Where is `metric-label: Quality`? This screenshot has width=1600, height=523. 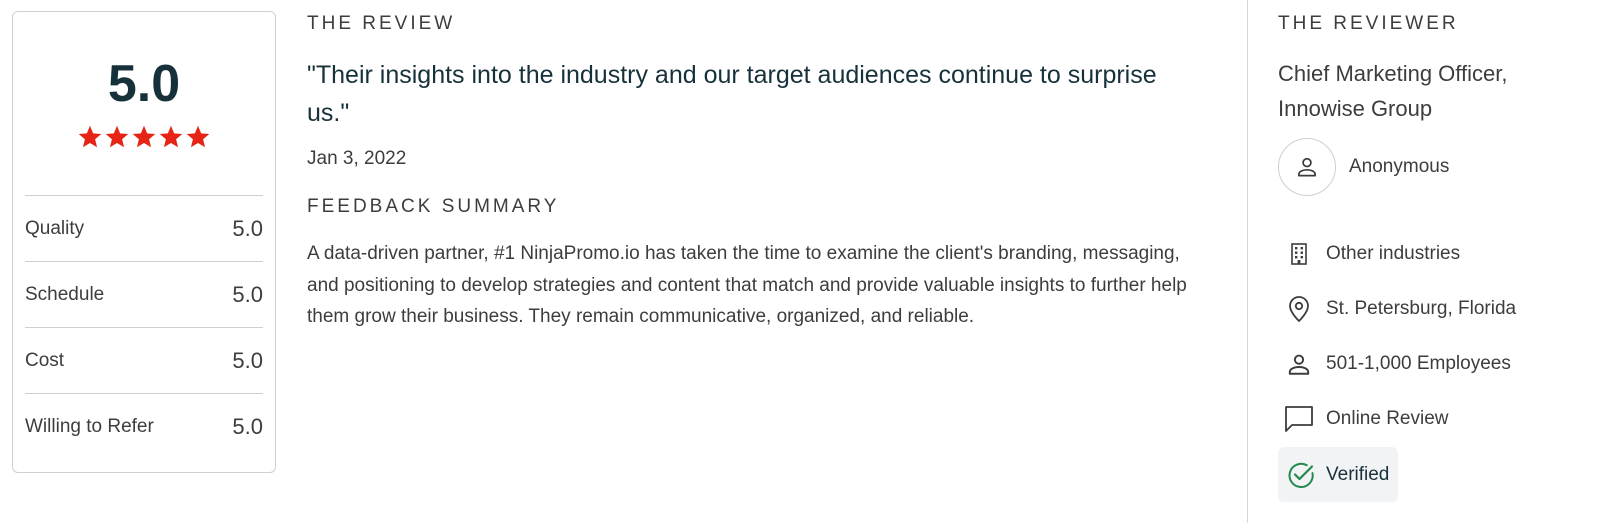
metric-label: Quality is located at coordinates (55, 228).